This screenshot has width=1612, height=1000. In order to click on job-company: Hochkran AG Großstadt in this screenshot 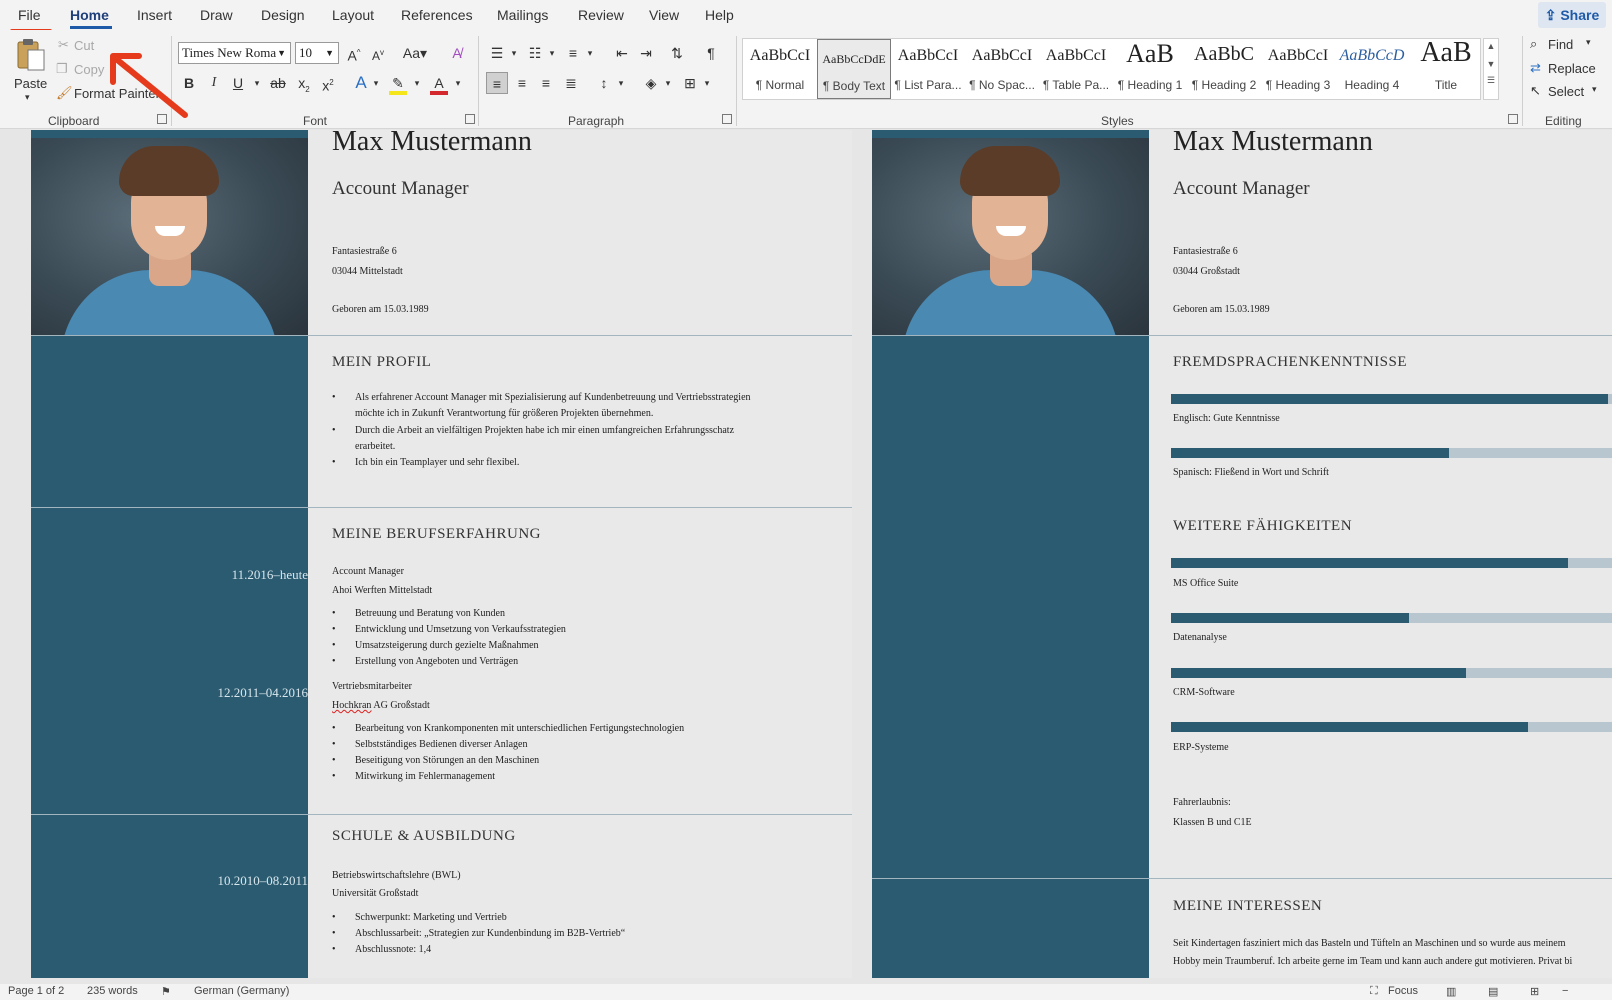, I will do `click(381, 705)`.